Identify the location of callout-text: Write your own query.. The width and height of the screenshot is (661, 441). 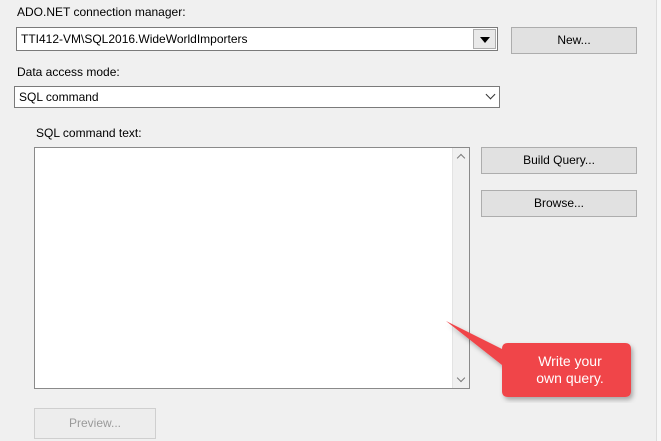
(570, 370).